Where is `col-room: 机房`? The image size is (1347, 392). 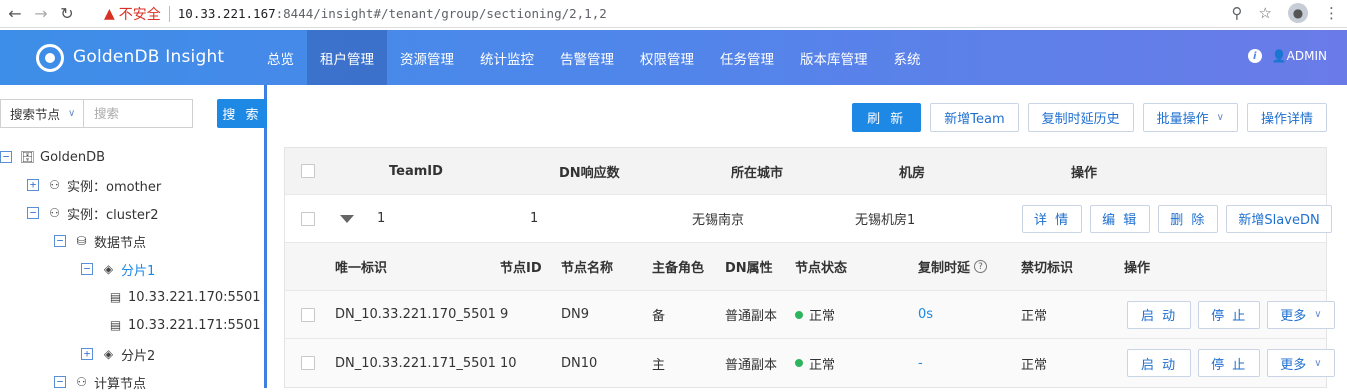 col-room: 机房 is located at coordinates (912, 173).